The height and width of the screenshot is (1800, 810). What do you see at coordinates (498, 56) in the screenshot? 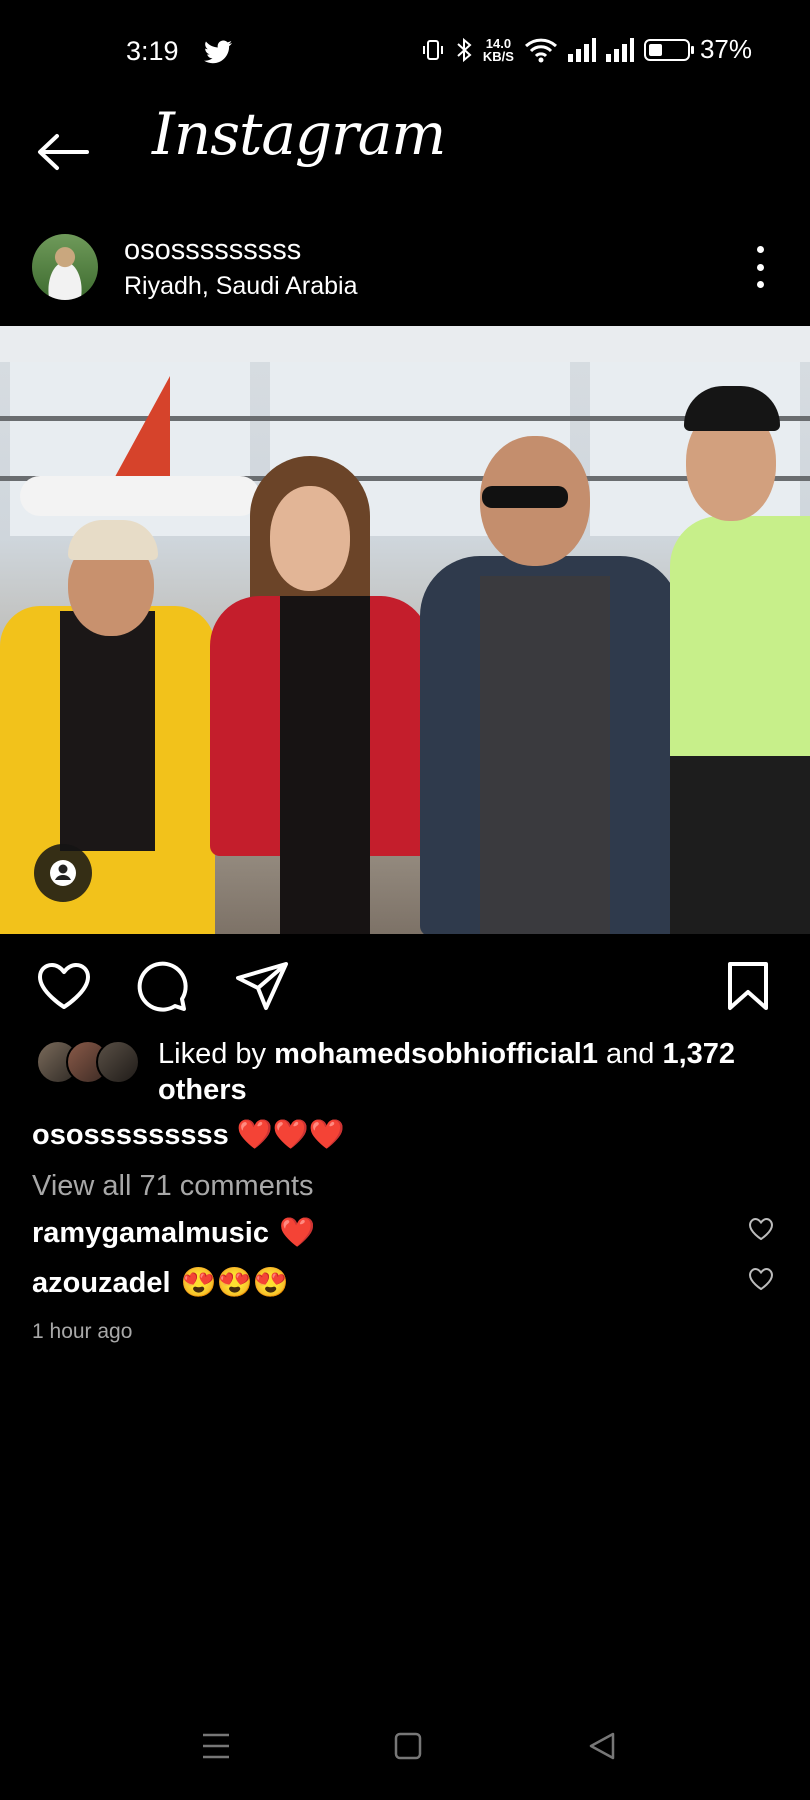
I see `net-speed-unit: KB/S` at bounding box center [498, 56].